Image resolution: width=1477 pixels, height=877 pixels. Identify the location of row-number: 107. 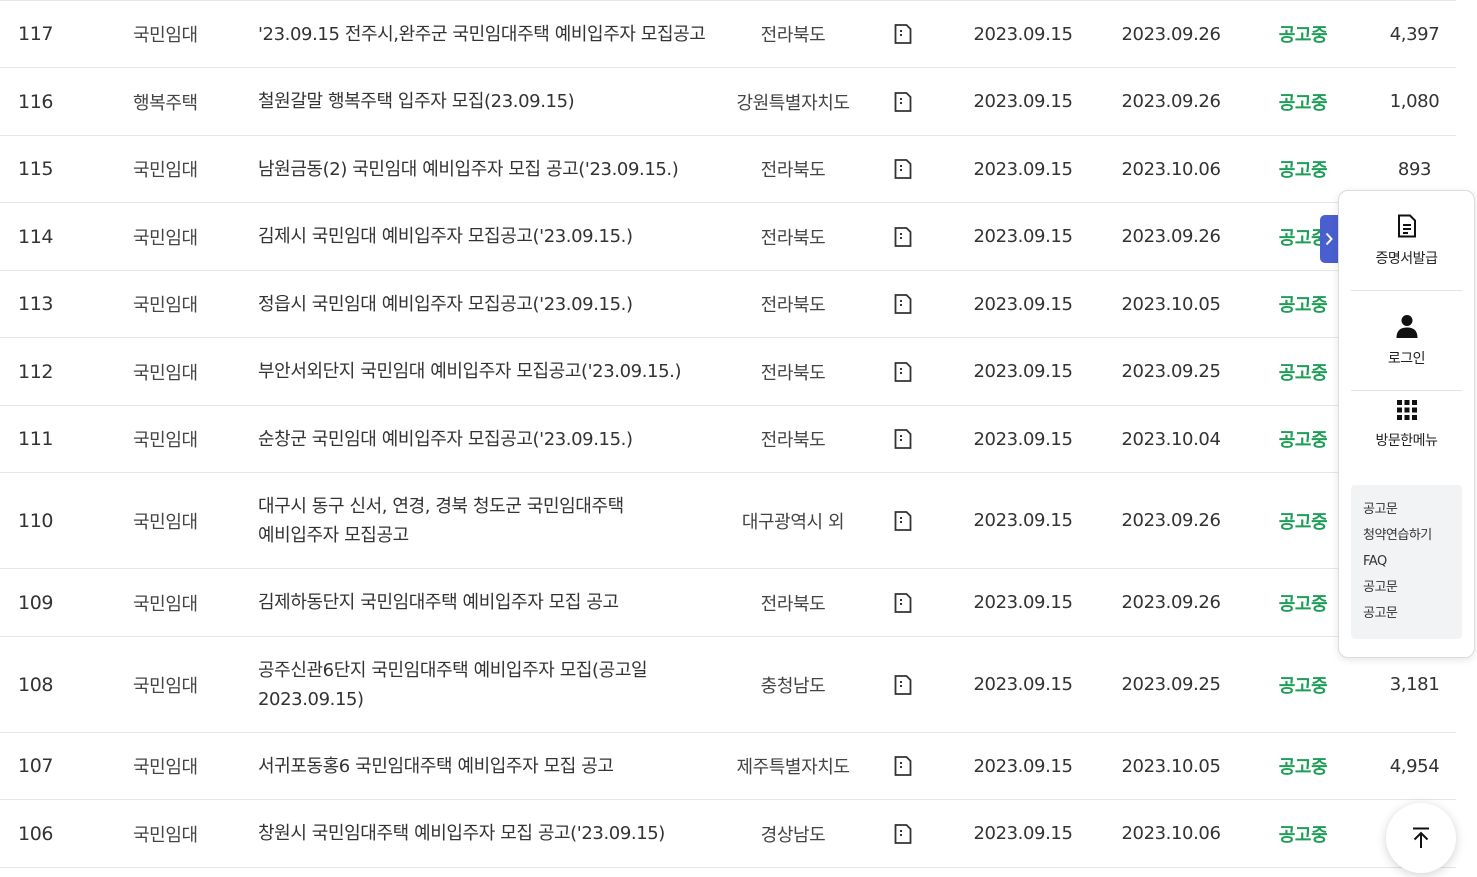
(36, 766).